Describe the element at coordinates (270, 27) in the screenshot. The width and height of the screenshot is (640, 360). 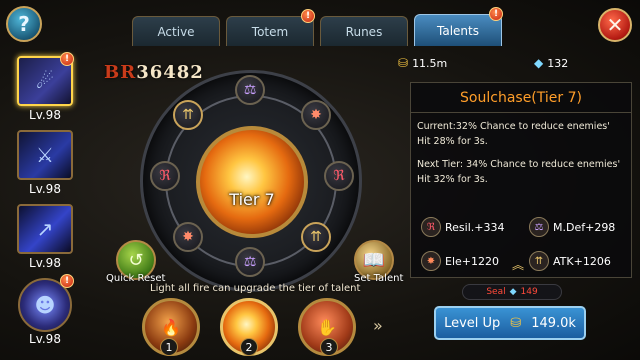
I see `tab-totem: Totem !` at that location.